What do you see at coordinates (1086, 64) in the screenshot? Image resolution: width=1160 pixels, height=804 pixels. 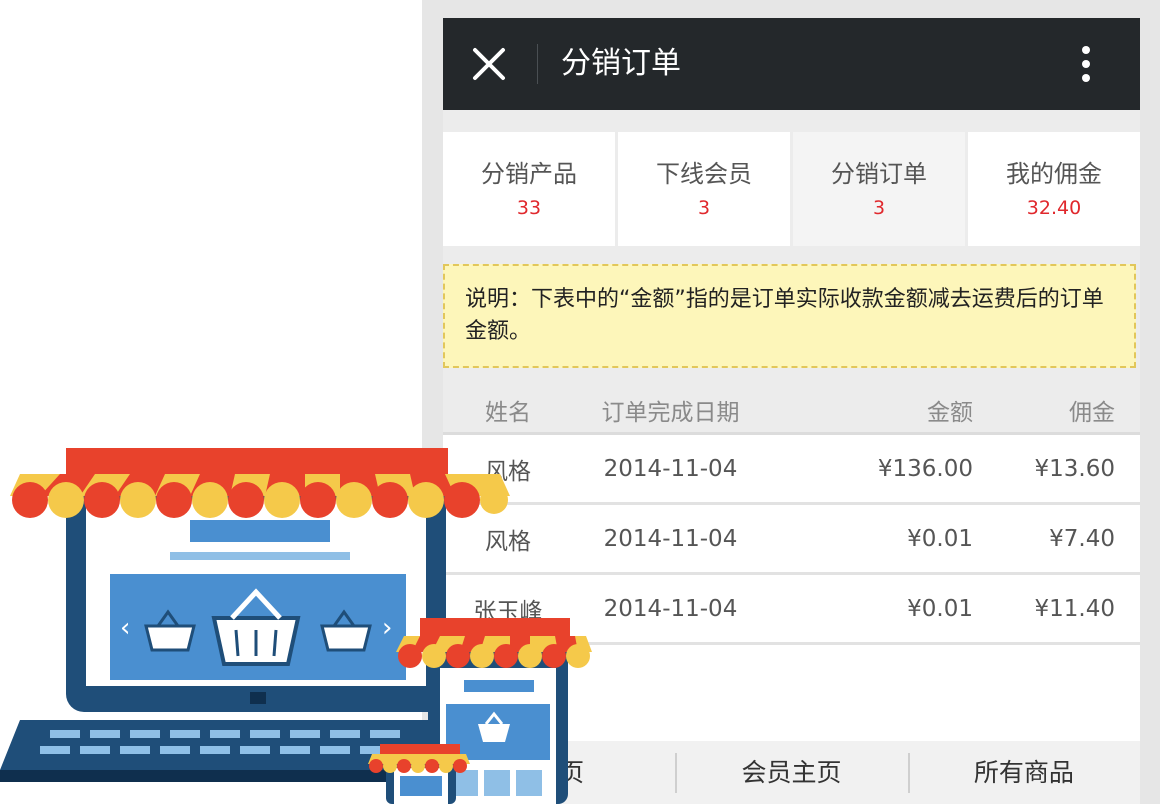 I see `more-vertical-icon` at bounding box center [1086, 64].